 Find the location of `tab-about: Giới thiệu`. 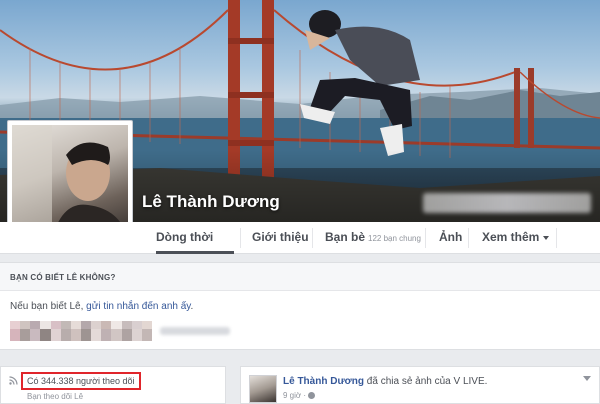

tab-about: Giới thiệu is located at coordinates (280, 238).